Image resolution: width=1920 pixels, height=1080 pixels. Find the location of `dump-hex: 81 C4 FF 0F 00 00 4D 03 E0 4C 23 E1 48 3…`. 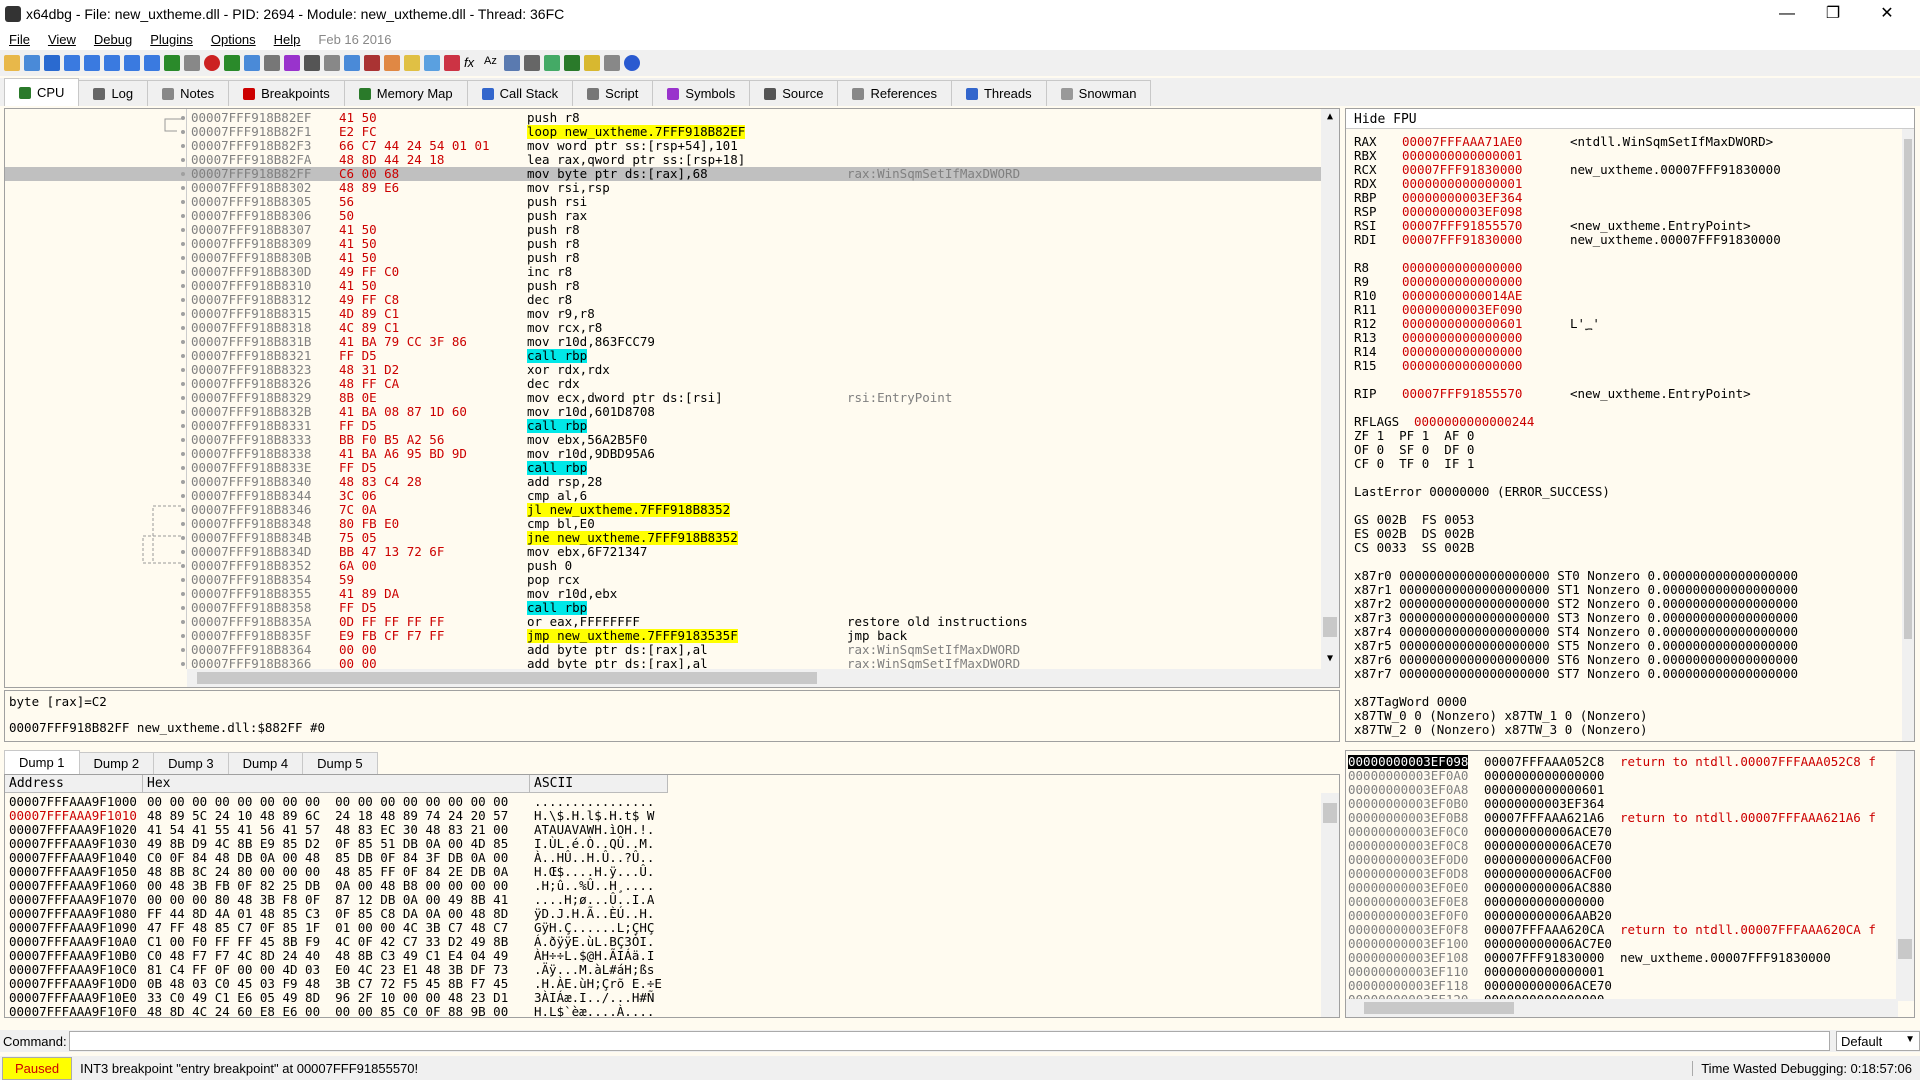

dump-hex: 81 C4 FF 0F 00 00 4D 03 E0 4C 23 E1 48 3… is located at coordinates (327, 970).